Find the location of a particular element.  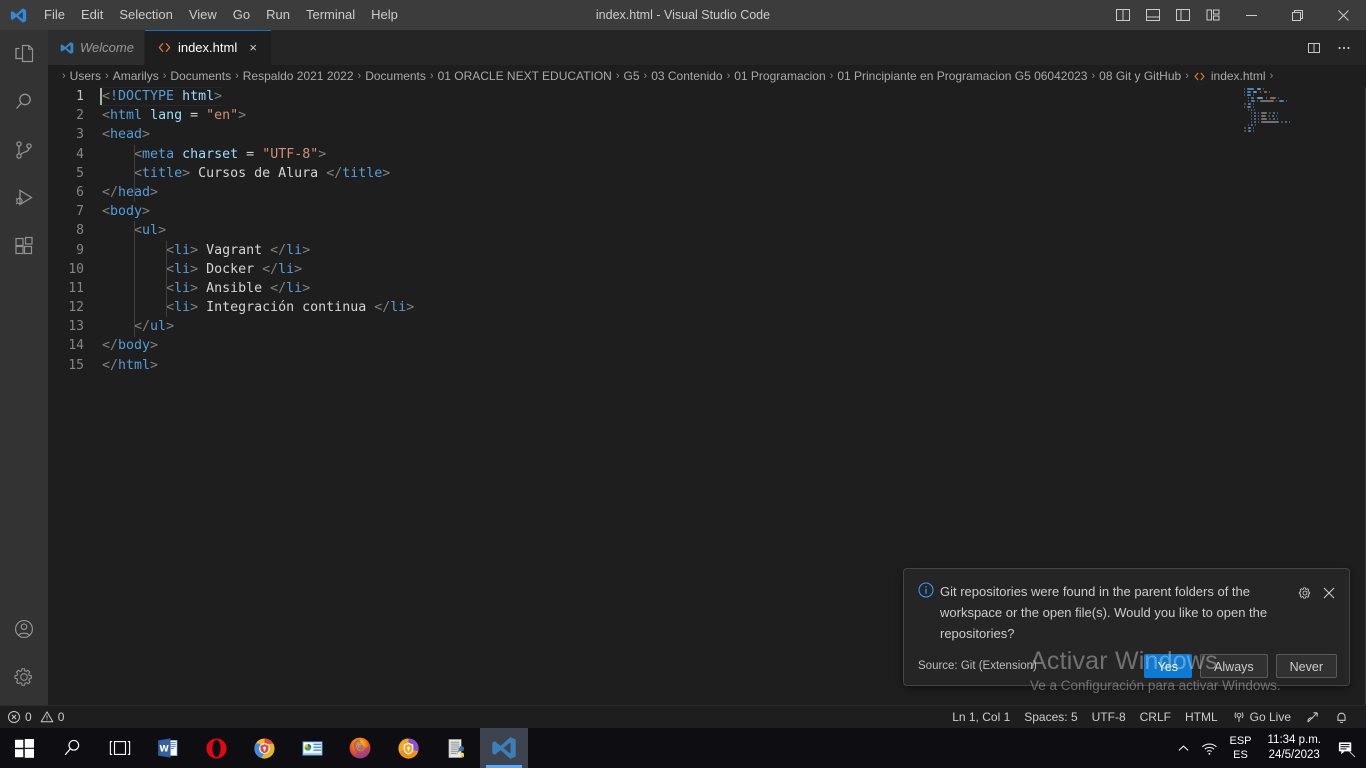

cursor-position: Ln 1, Col 1 is located at coordinates (981, 717).